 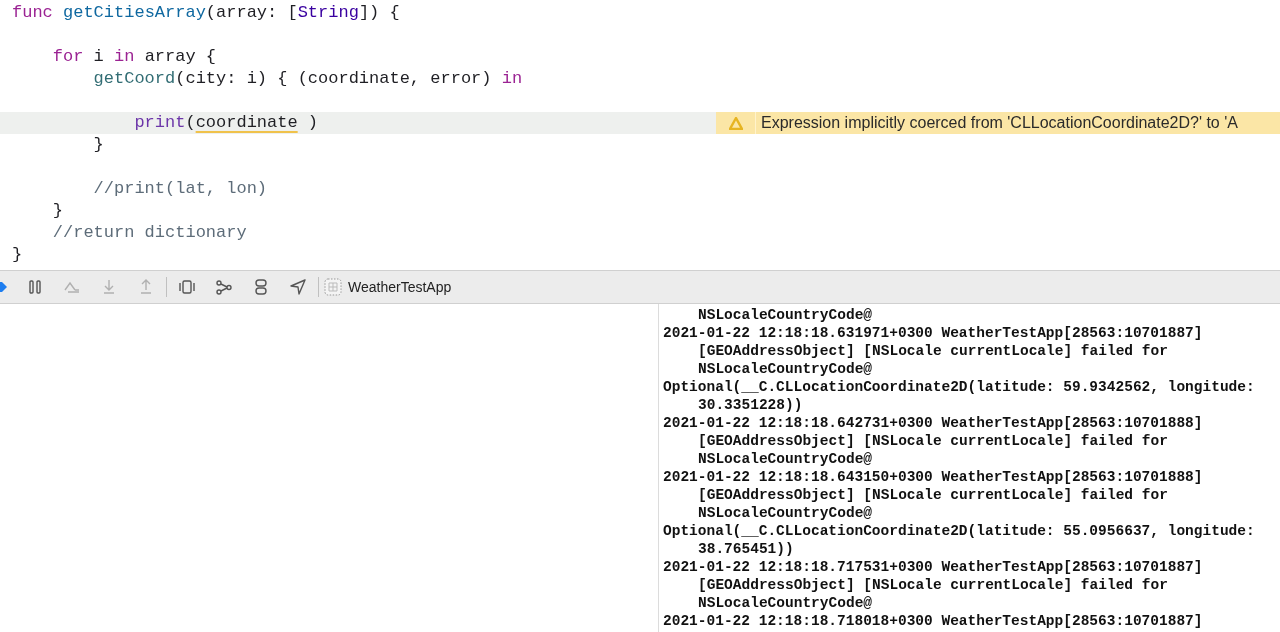 What do you see at coordinates (206, 13) in the screenshot?
I see `code-line: func getCitiesArray(array: [String]) {` at bounding box center [206, 13].